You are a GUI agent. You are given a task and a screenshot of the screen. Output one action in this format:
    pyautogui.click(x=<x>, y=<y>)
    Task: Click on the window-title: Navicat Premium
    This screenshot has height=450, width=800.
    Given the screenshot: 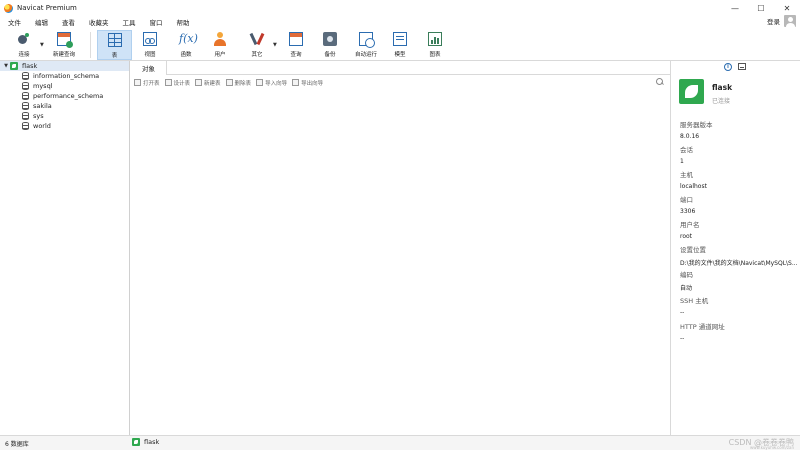 What is the action you would take?
    pyautogui.click(x=47, y=8)
    